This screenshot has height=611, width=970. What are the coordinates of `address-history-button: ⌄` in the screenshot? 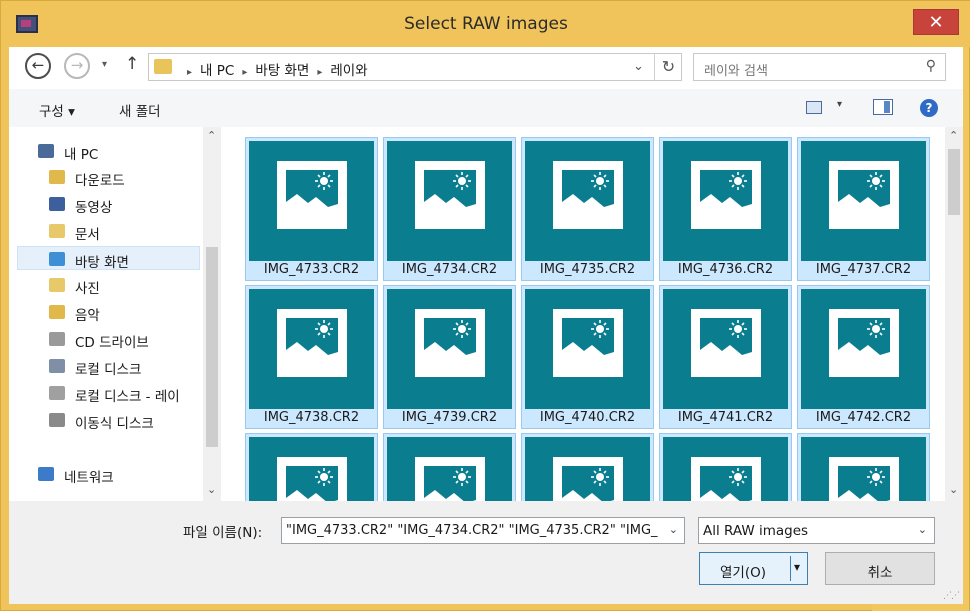 It's located at (638, 66).